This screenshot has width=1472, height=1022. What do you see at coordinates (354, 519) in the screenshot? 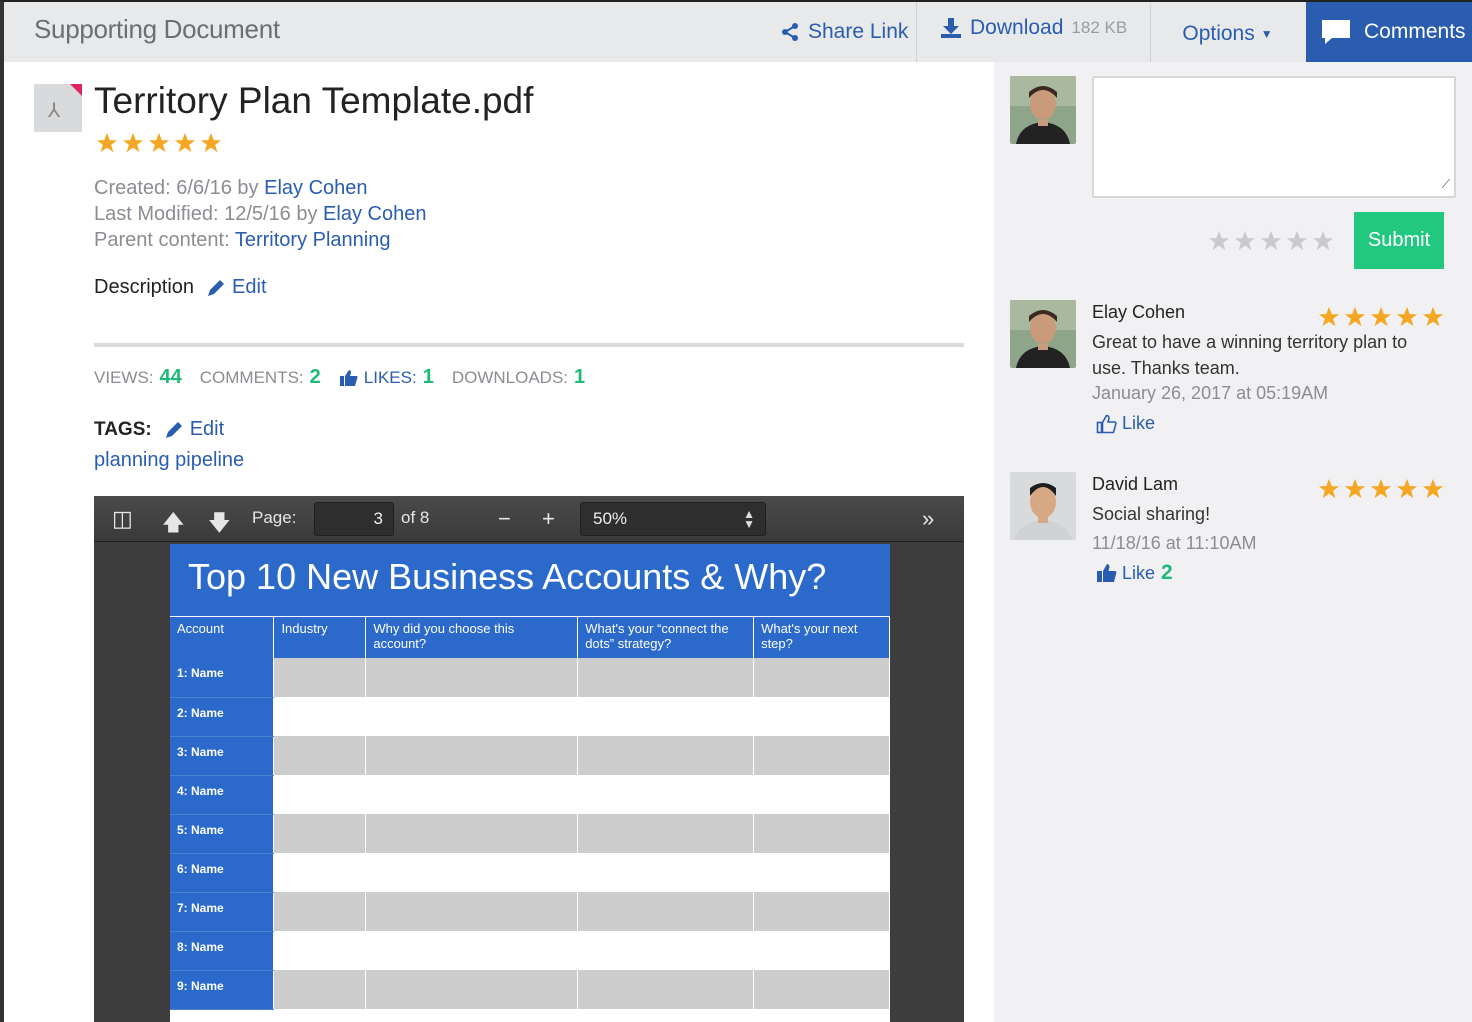
I see `page-number-input: 3` at bounding box center [354, 519].